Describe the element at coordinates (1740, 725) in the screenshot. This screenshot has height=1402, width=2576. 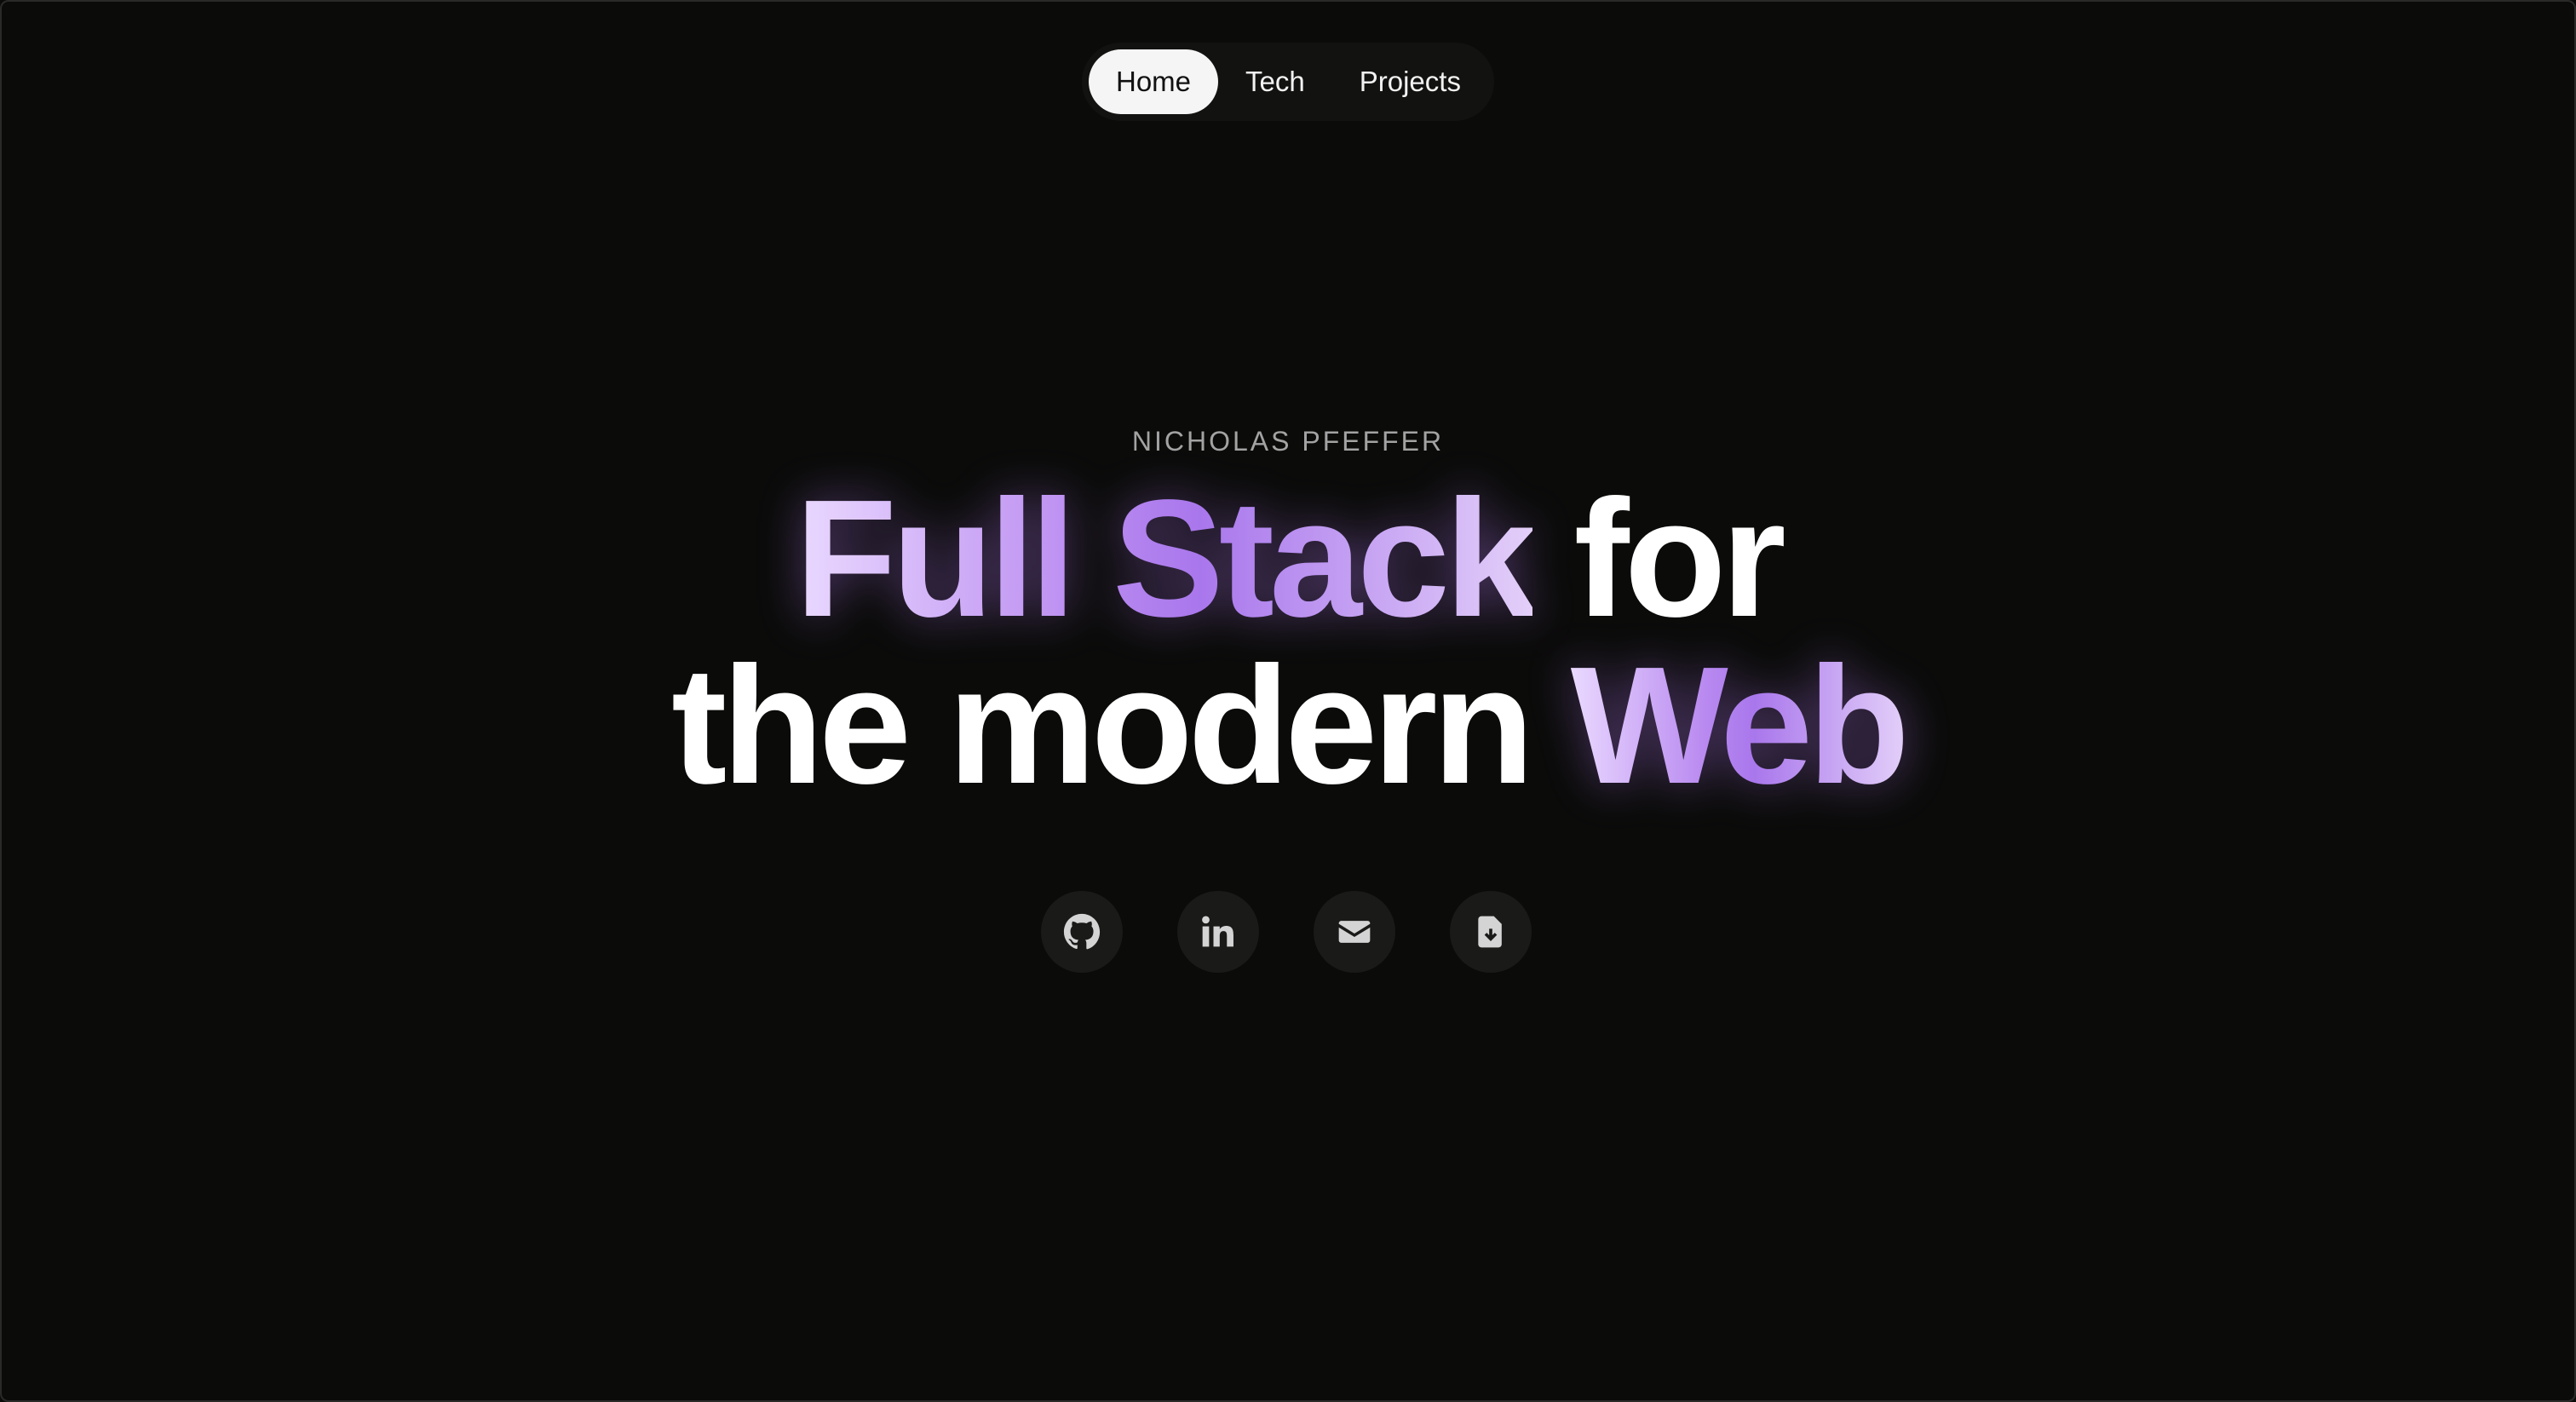
I see `headline-accent-web: Web` at that location.